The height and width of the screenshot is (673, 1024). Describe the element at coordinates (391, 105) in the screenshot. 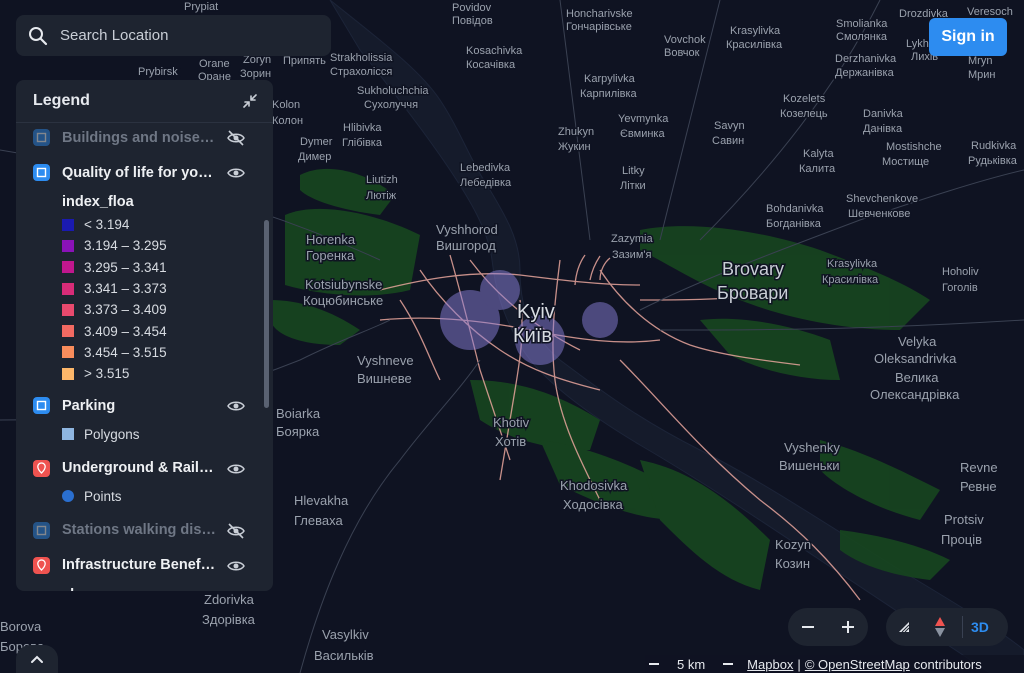

I see `svg-text: Сухолуччя` at that location.